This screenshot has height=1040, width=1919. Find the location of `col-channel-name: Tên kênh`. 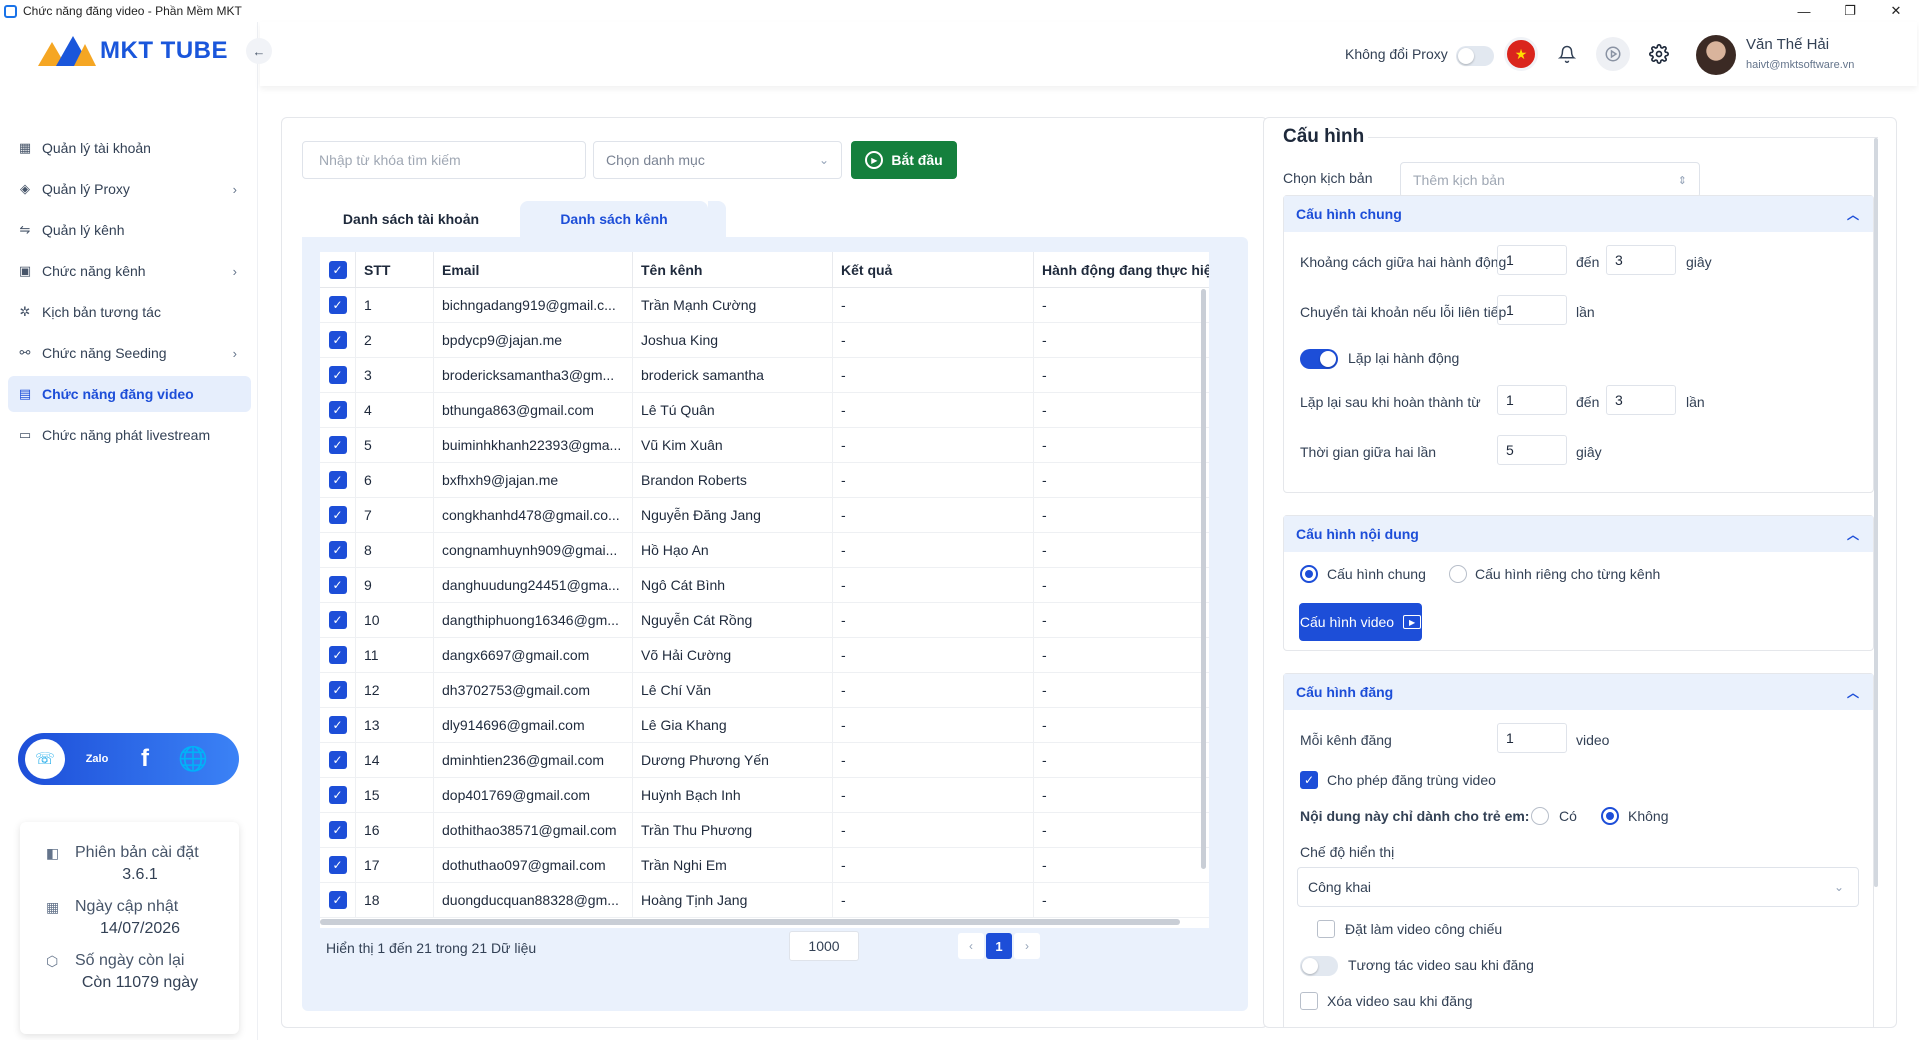

col-channel-name: Tên kênh is located at coordinates (733, 269).